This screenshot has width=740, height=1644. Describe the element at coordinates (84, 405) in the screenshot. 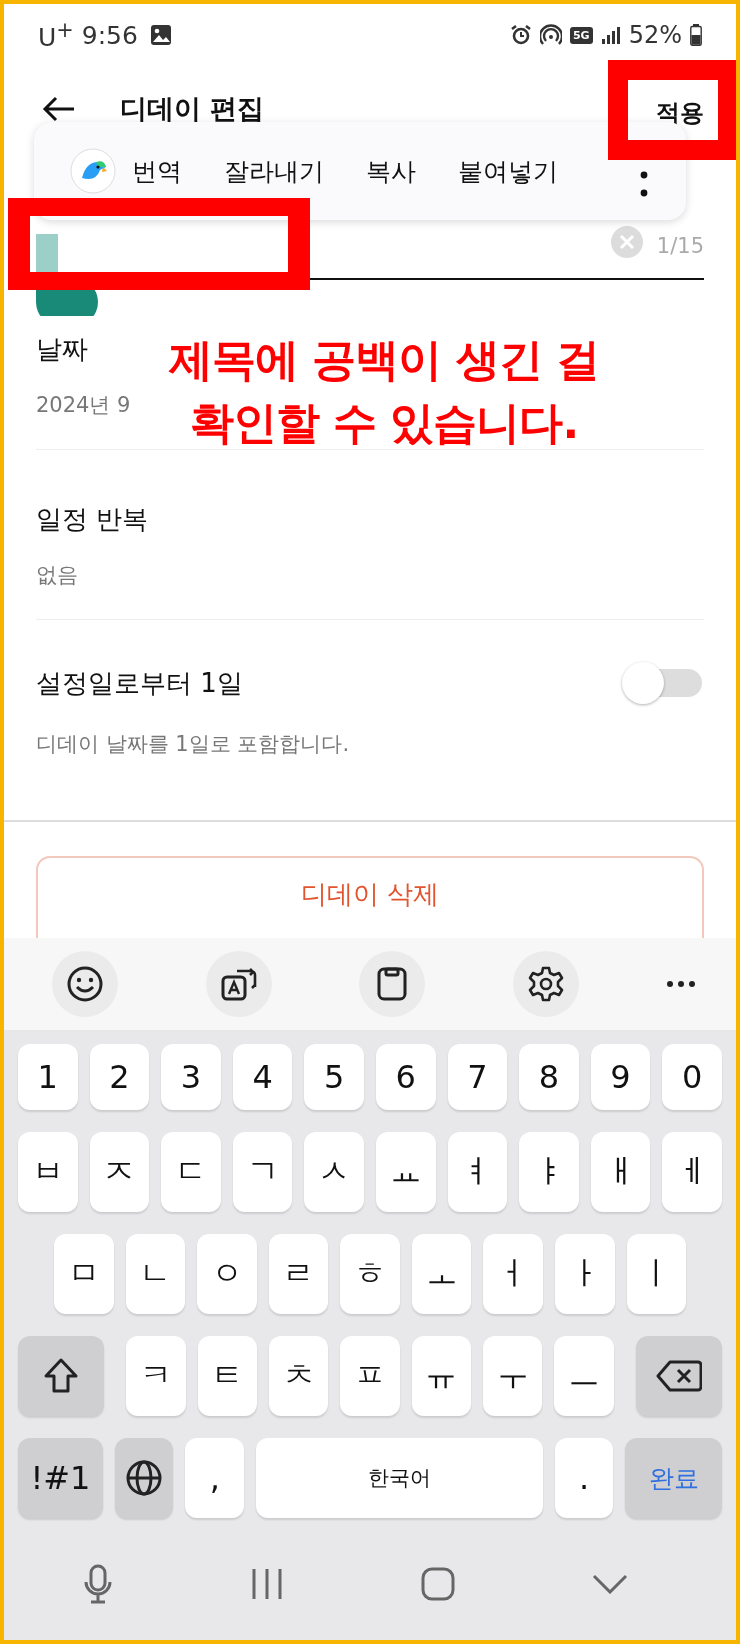

I see `setting-value: 2024년 9` at that location.